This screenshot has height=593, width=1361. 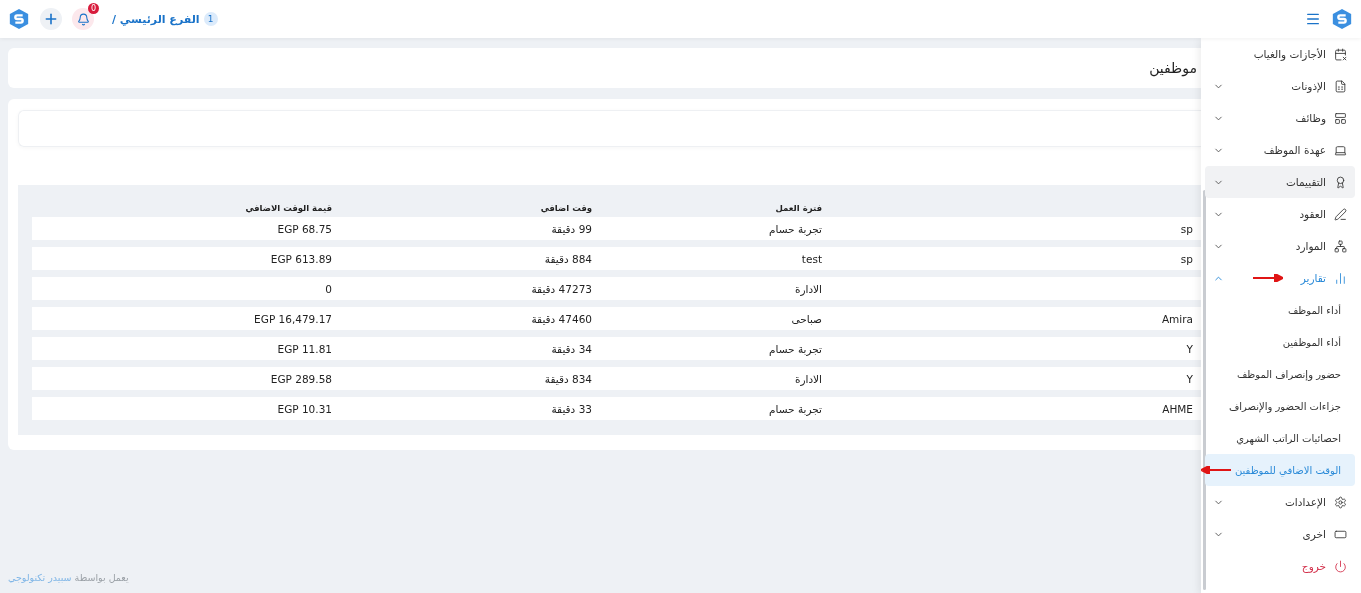 What do you see at coordinates (1313, 19) in the screenshot?
I see `menu-icon` at bounding box center [1313, 19].